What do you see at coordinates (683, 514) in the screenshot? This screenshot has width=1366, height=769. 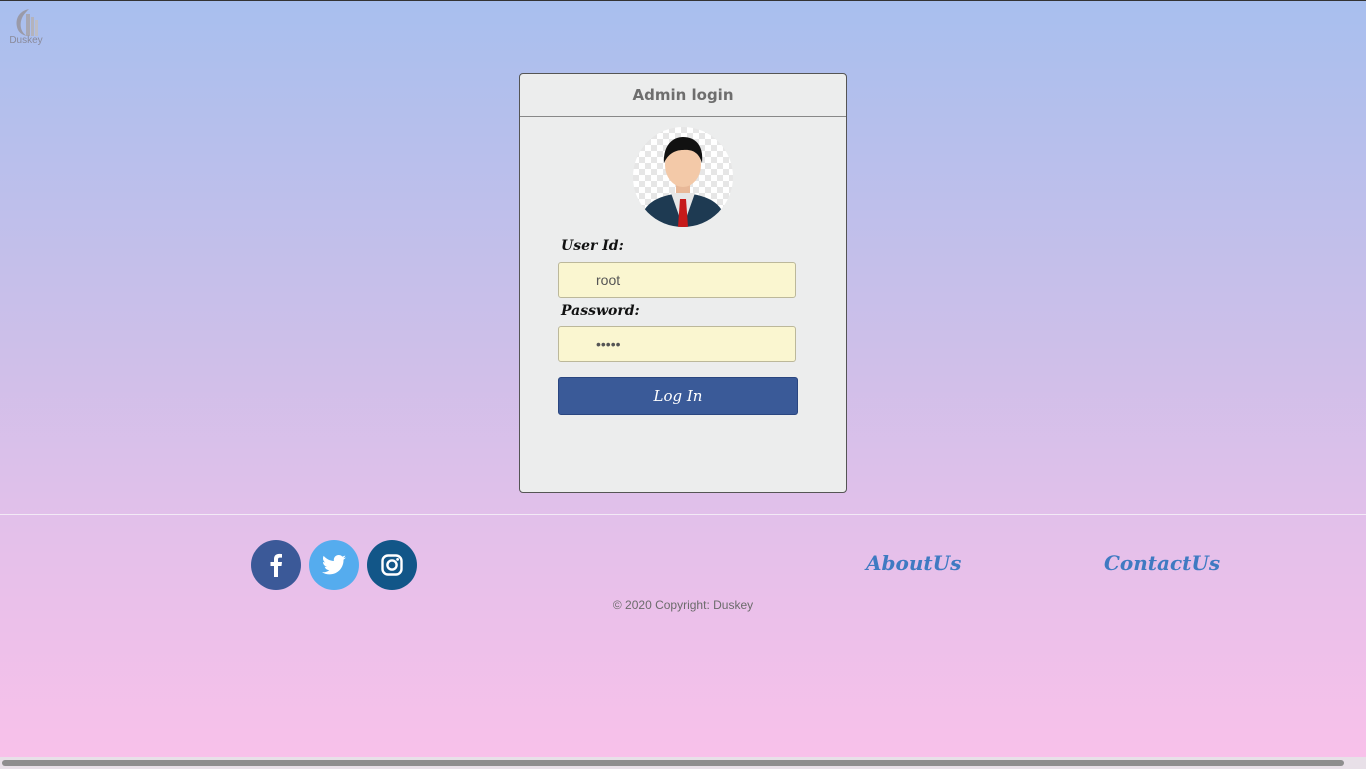 I see `footer-divider` at bounding box center [683, 514].